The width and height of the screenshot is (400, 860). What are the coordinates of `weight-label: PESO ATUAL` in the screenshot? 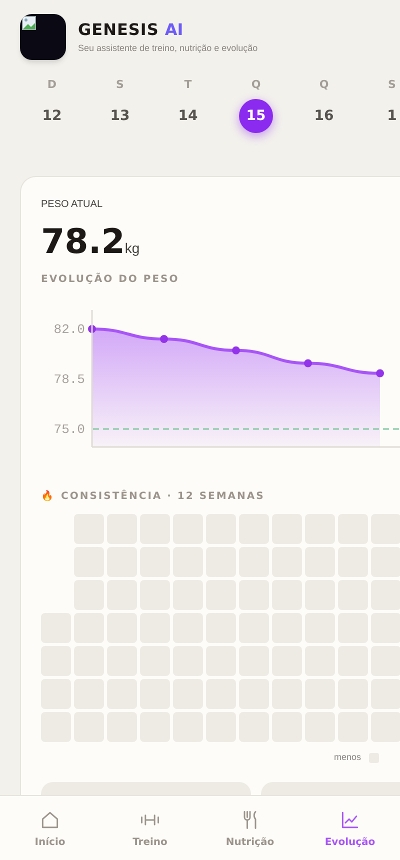 It's located at (72, 205).